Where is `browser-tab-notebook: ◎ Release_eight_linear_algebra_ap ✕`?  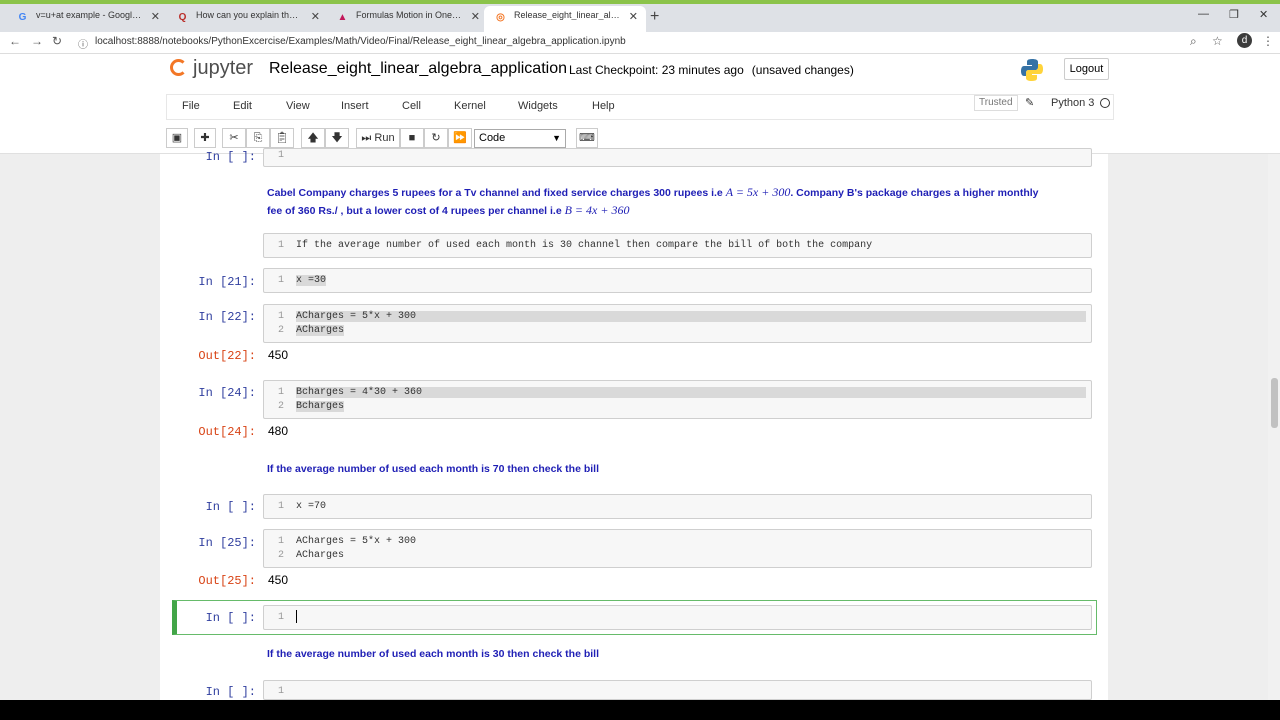
browser-tab-notebook: ◎ Release_eight_linear_algebra_ap ✕ is located at coordinates (565, 19).